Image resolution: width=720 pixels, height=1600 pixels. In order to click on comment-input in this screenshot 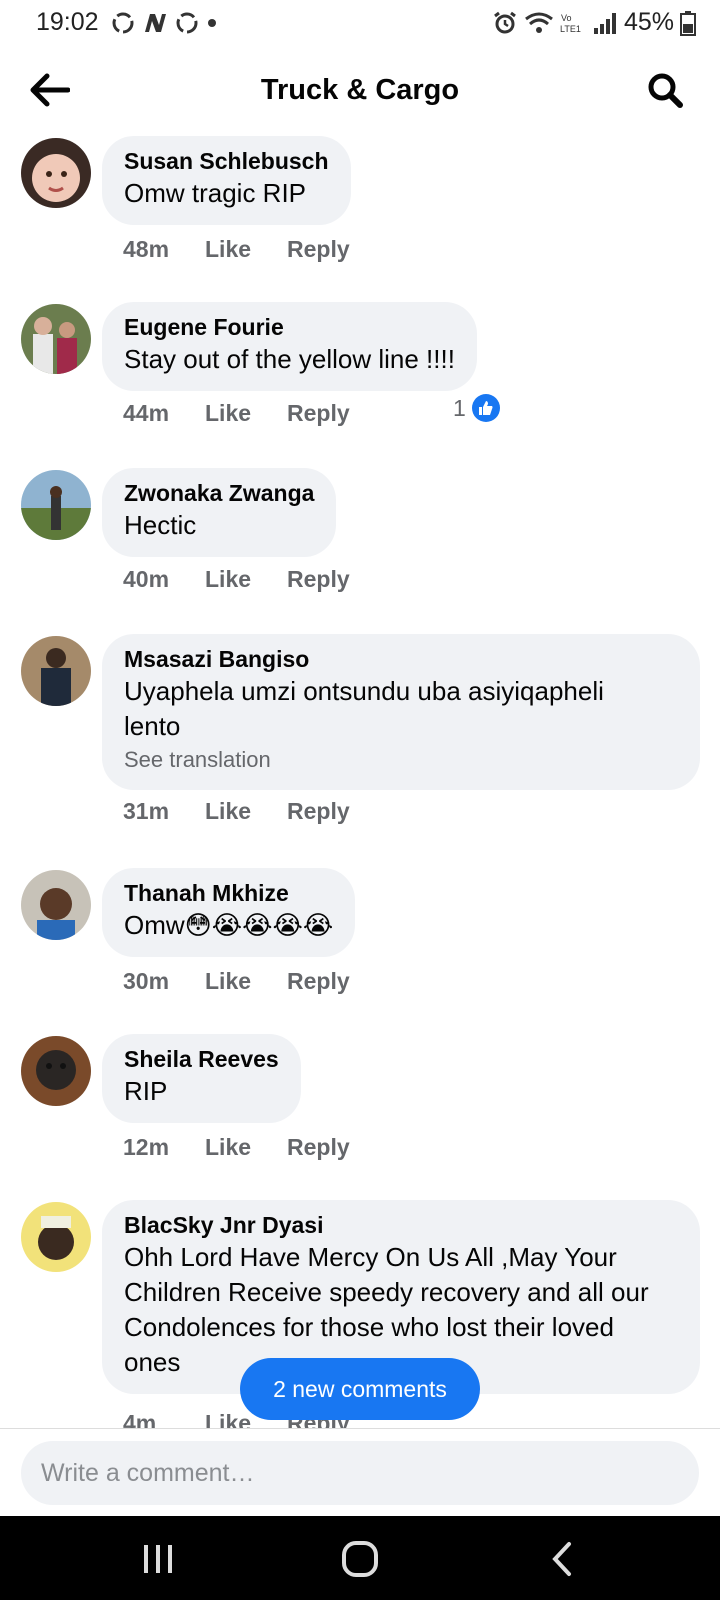, I will do `click(360, 1473)`.